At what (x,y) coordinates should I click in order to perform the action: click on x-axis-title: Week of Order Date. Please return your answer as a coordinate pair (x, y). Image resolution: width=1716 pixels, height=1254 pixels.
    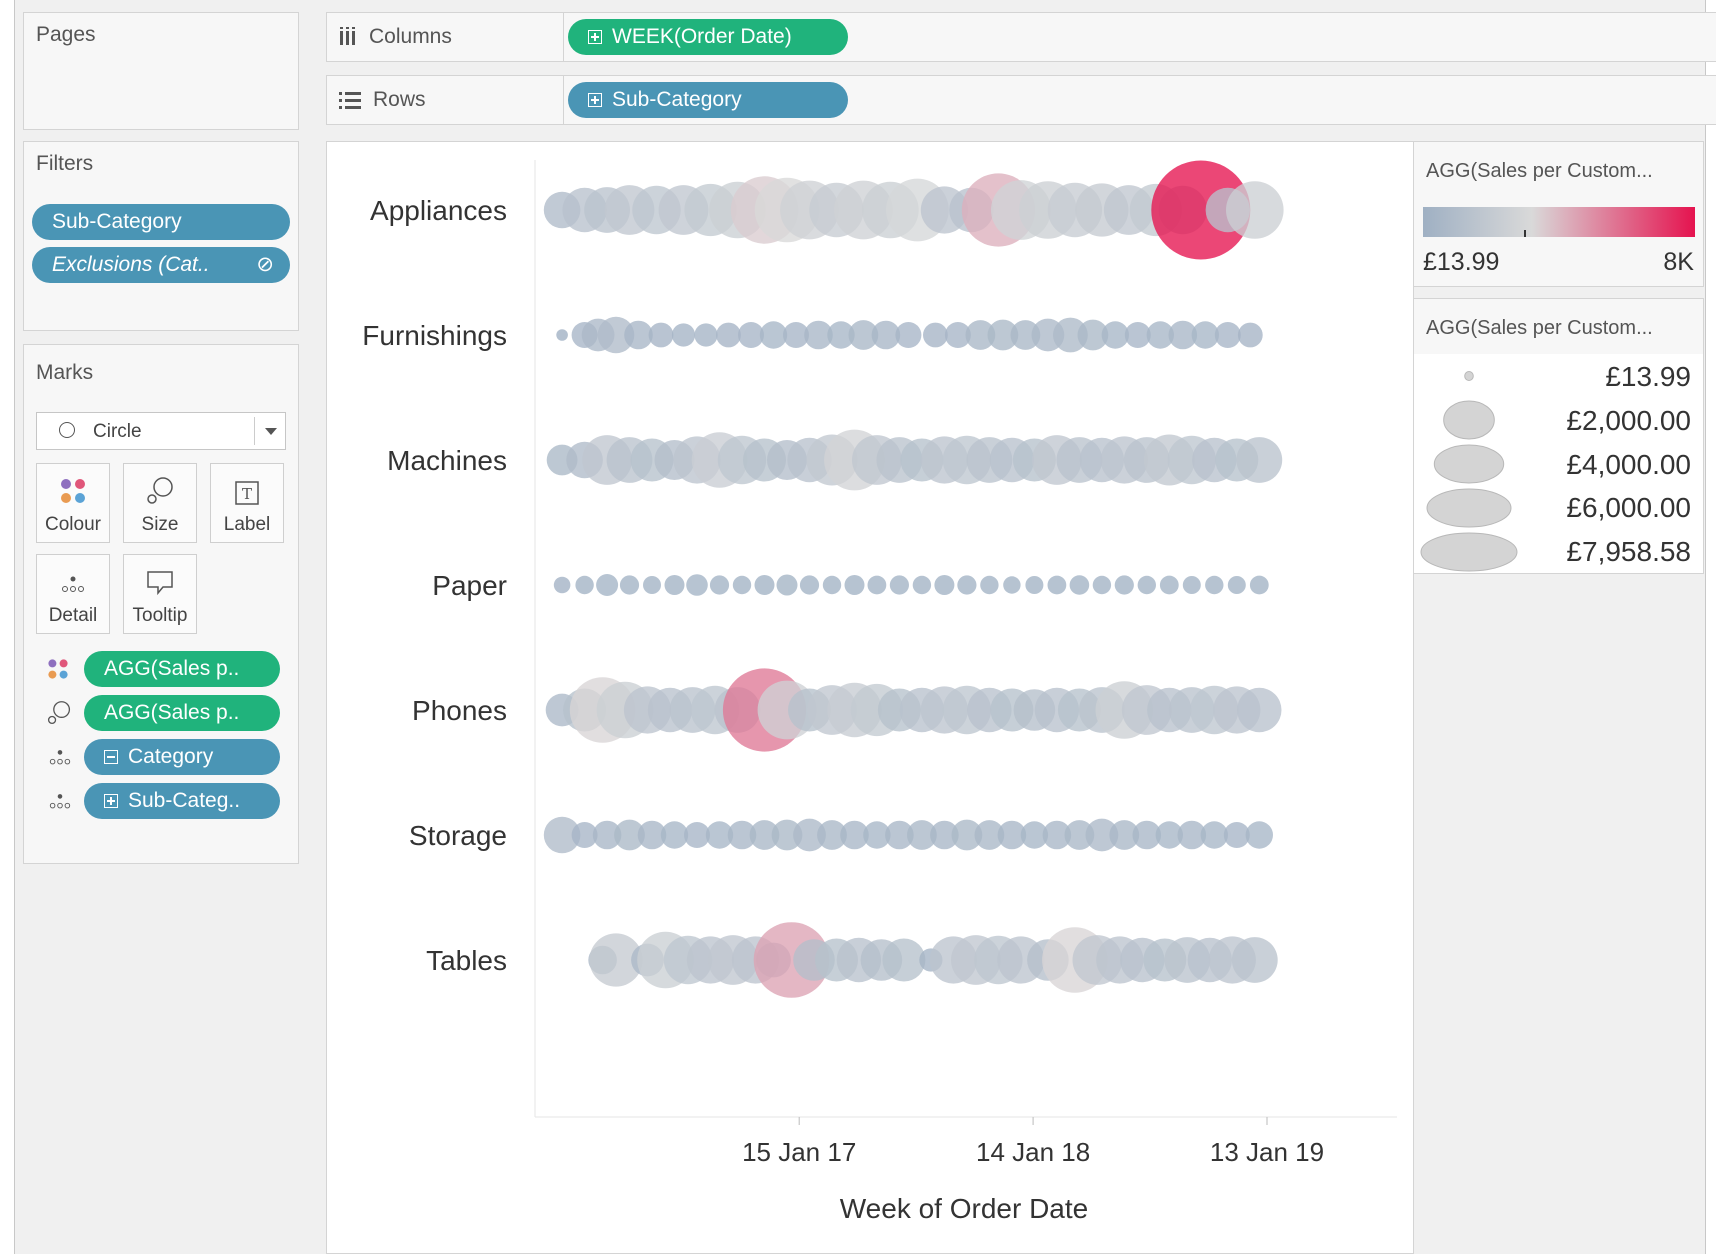
    Looking at the image, I should click on (964, 1208).